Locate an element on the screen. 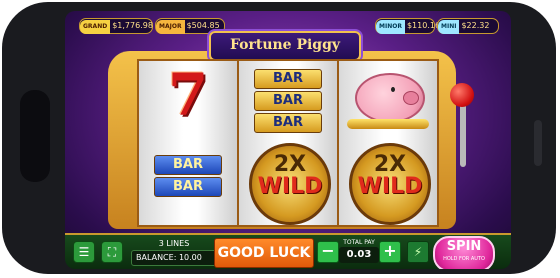 The width and height of the screenshot is (560, 278). balance-value: 10.00 is located at coordinates (190, 257).